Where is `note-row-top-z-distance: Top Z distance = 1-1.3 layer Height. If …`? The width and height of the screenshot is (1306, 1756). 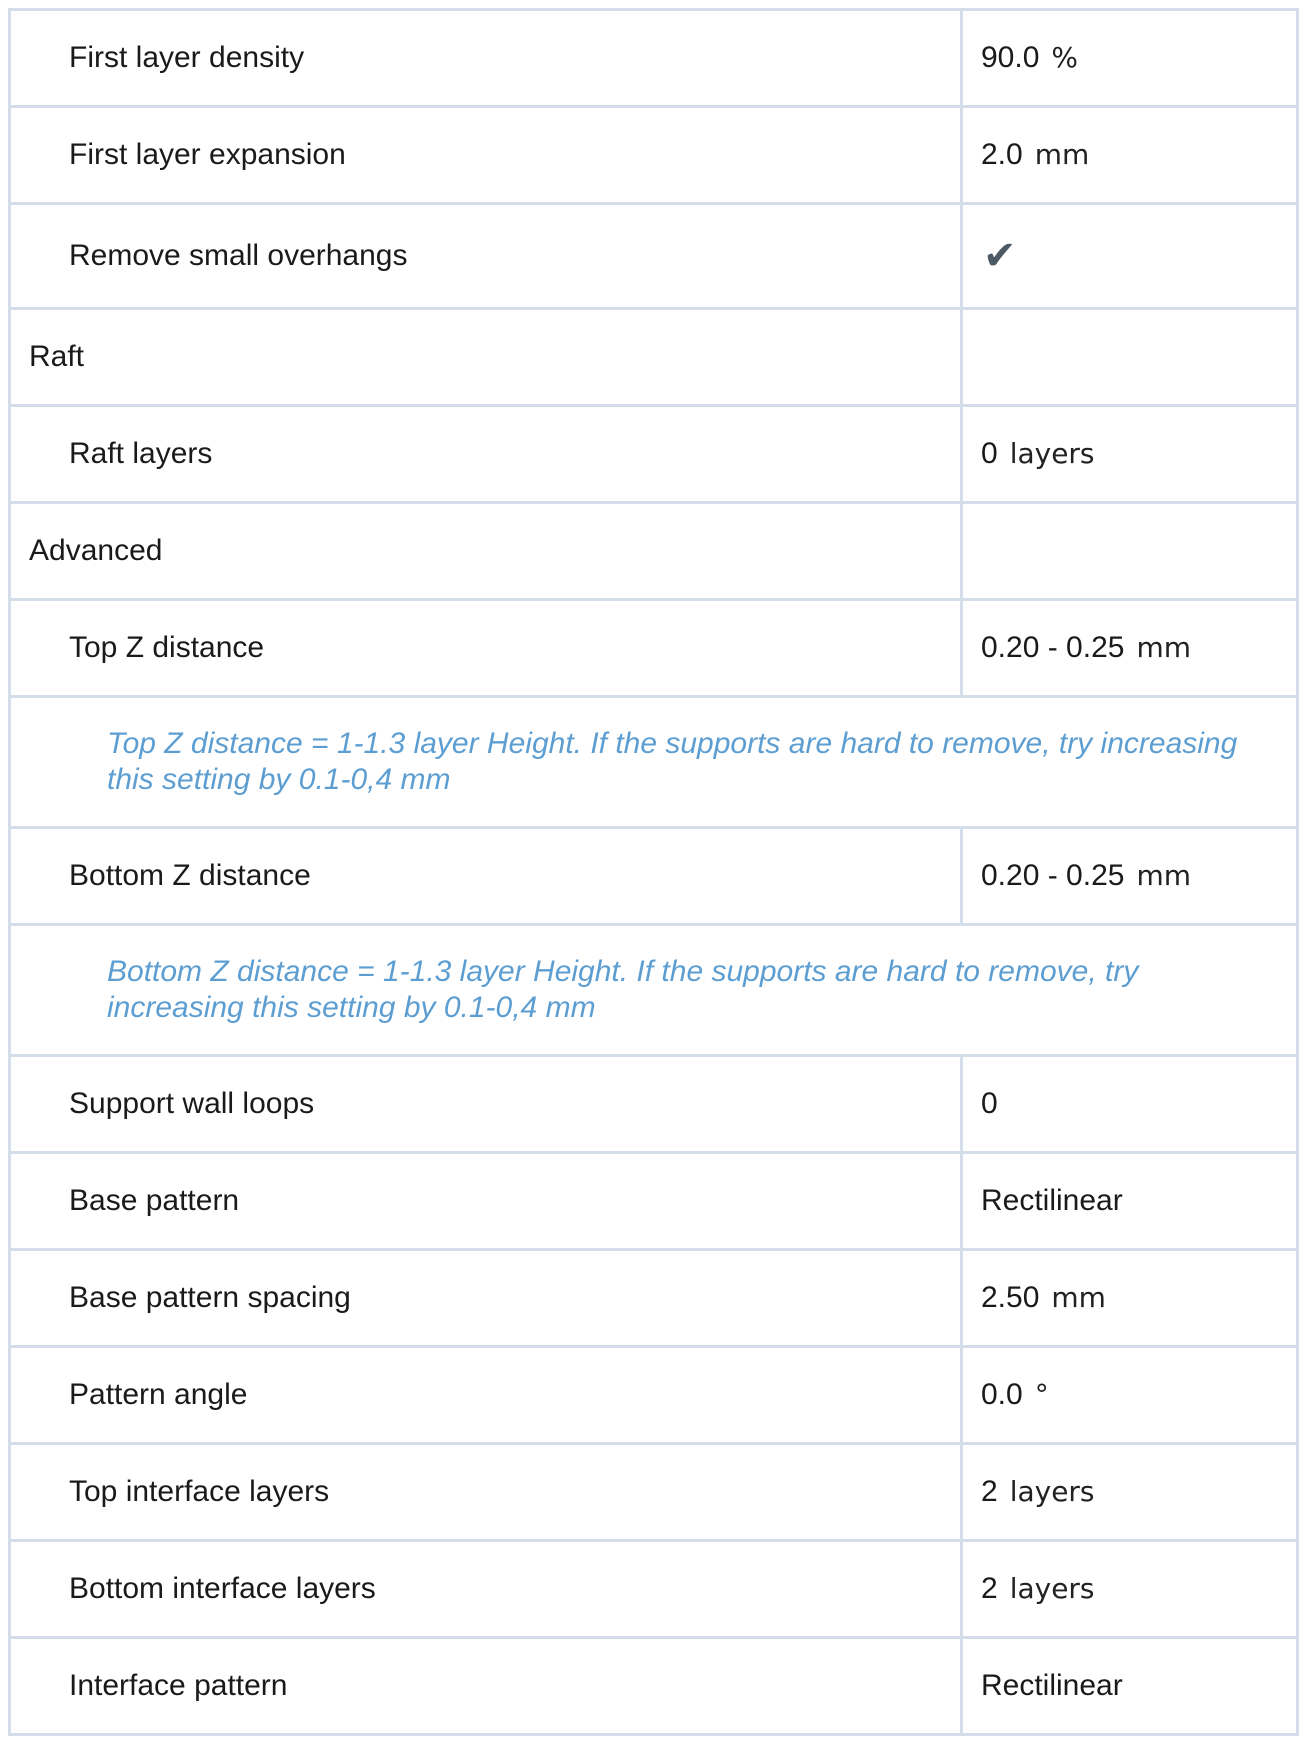 note-row-top-z-distance: Top Z distance = 1-1.3 layer Height. If … is located at coordinates (653, 762).